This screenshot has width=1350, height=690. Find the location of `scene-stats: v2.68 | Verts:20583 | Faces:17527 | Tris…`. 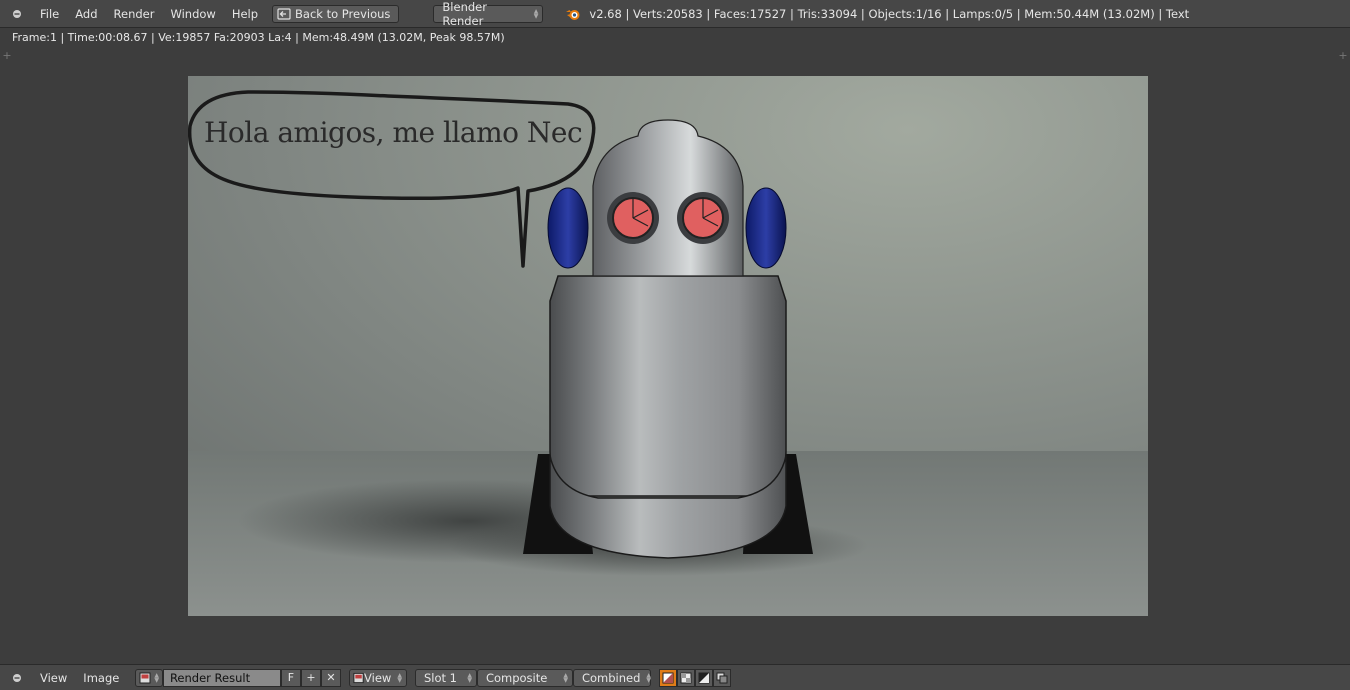

scene-stats: v2.68 | Verts:20583 | Faces:17527 | Tris… is located at coordinates (889, 13).